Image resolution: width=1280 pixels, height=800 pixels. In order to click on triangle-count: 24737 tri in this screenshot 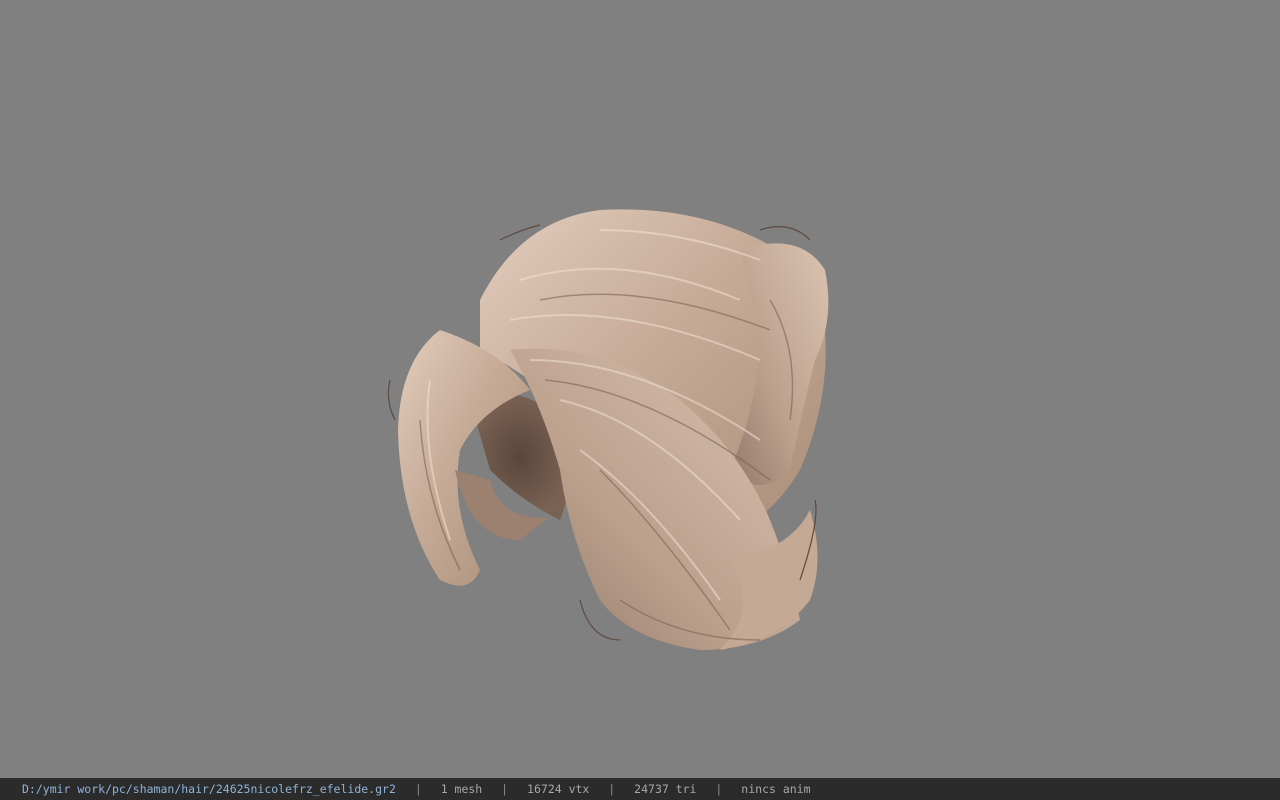, I will do `click(665, 789)`.